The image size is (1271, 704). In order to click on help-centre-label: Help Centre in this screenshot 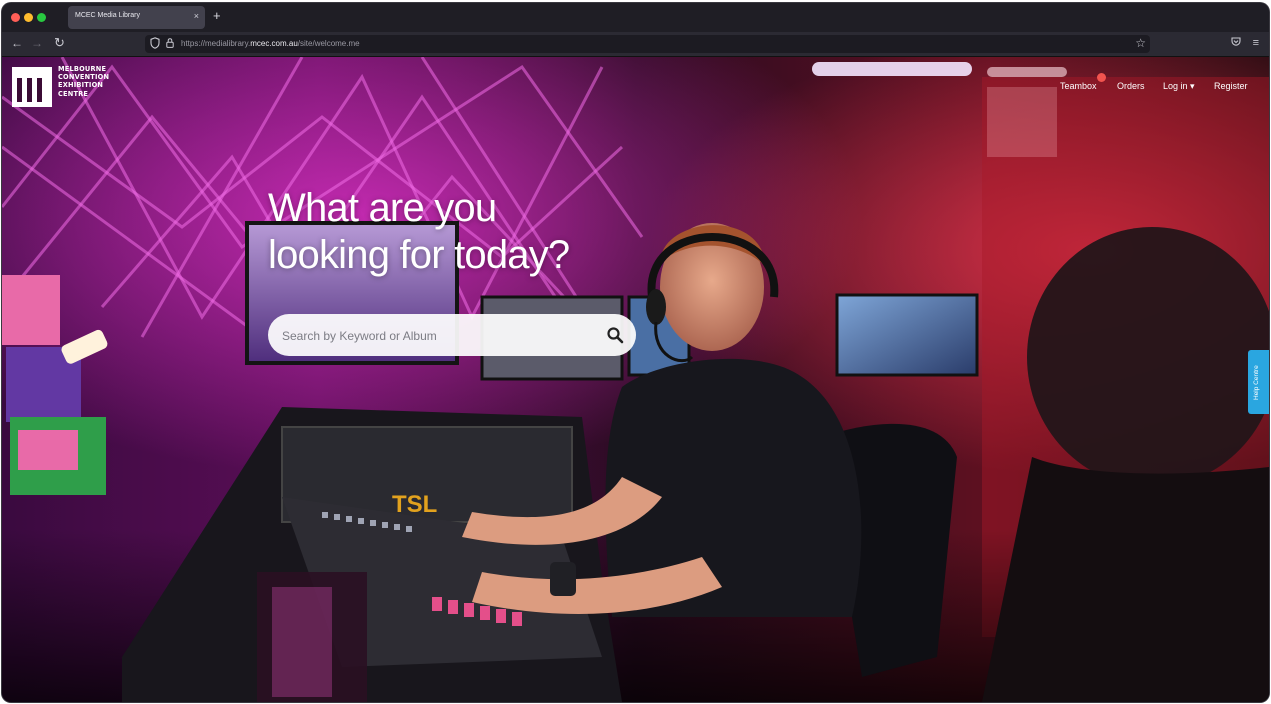, I will do `click(1256, 382)`.